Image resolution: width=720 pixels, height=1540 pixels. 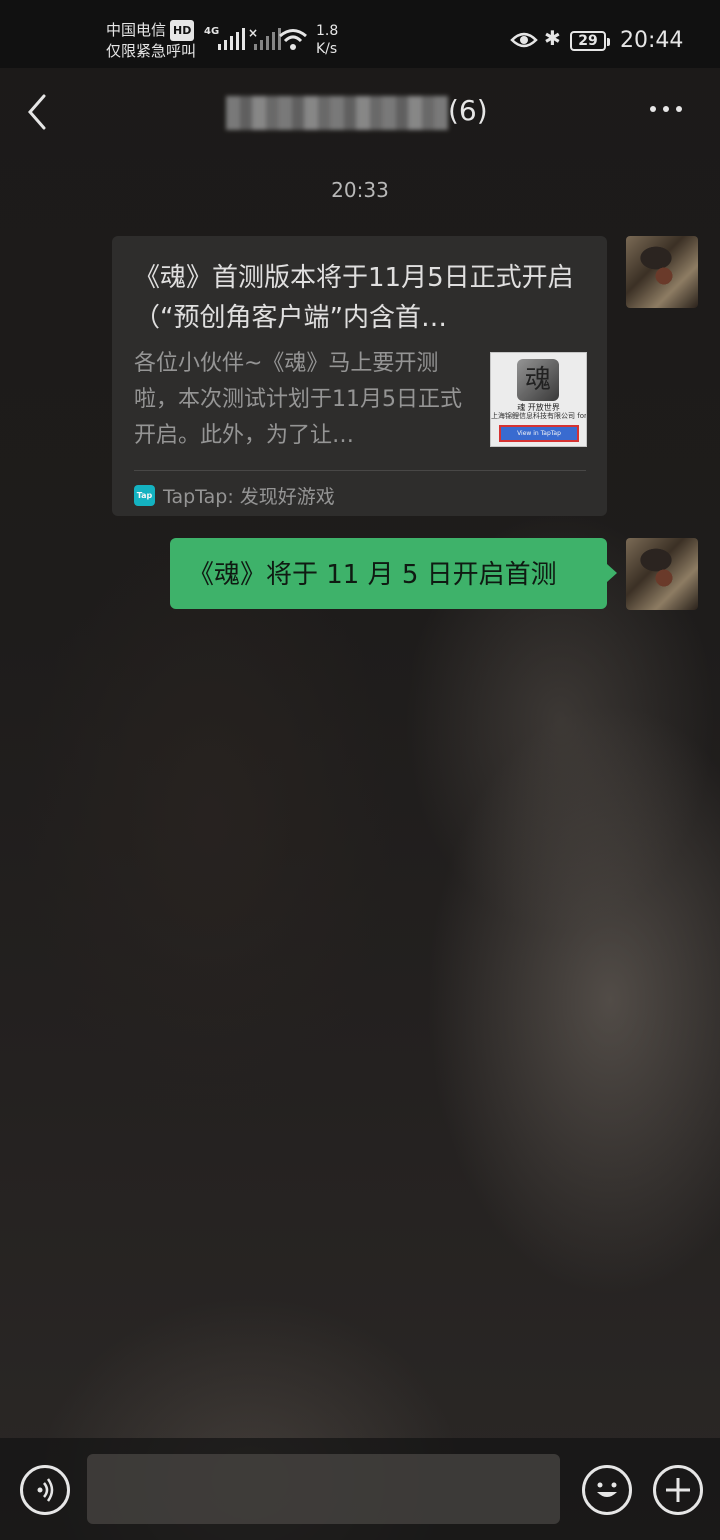 I want to click on source-label: TapTap: 发现好游戏, so click(x=249, y=497).